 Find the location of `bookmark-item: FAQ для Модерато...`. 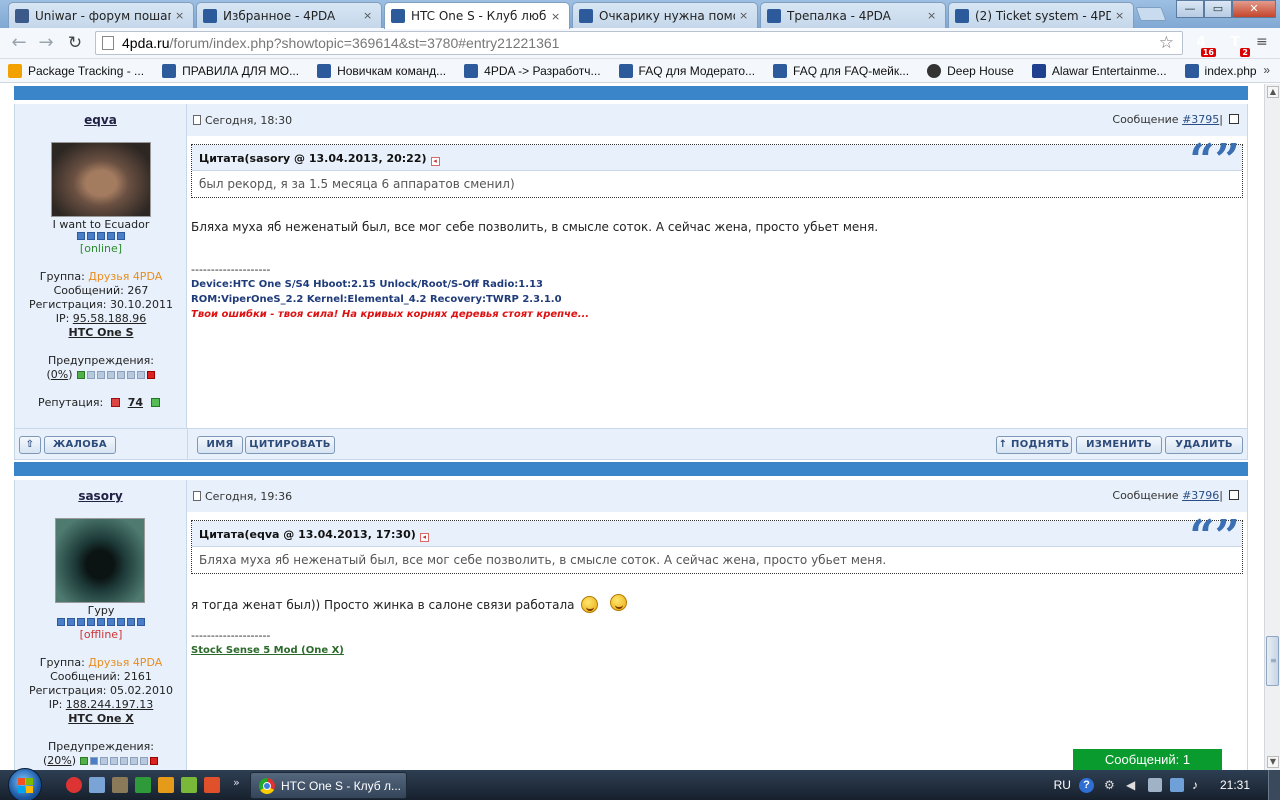

bookmark-item: FAQ для Модерато... is located at coordinates (686, 70).